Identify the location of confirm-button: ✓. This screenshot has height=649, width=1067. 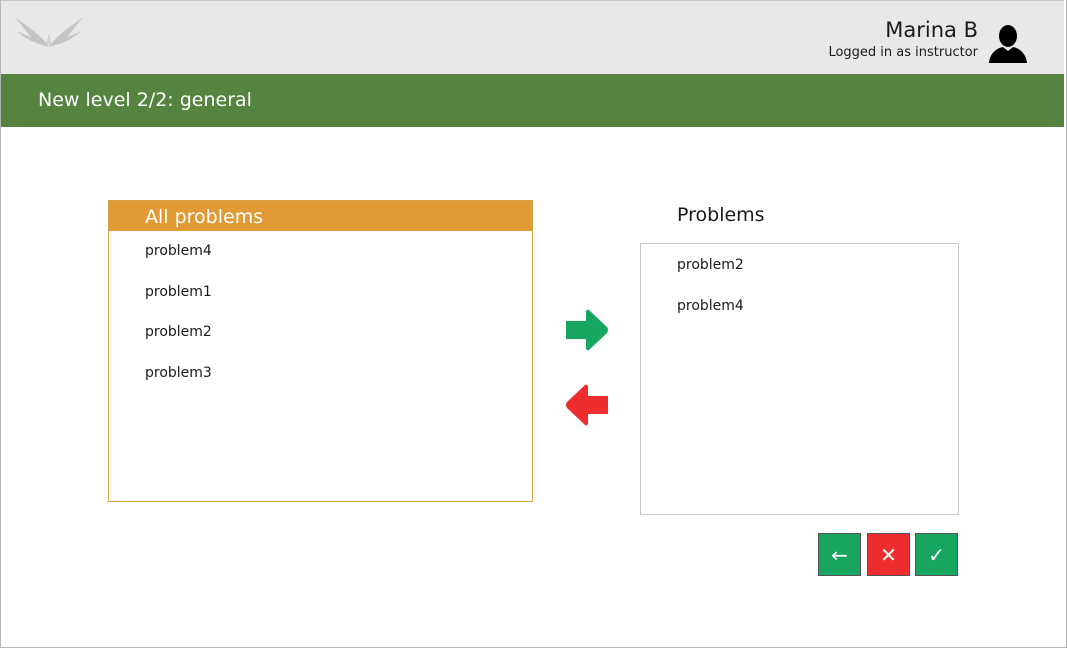
(936, 554).